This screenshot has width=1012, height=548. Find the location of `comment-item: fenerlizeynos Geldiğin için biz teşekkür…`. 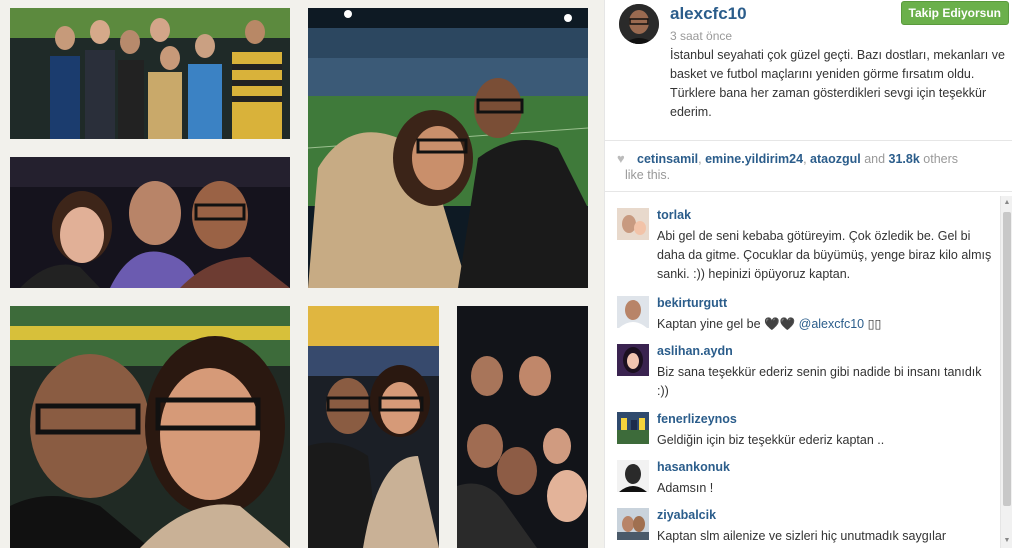

comment-item: fenerlizeynos Geldiğin için biz teşekkür… is located at coordinates (803, 433).